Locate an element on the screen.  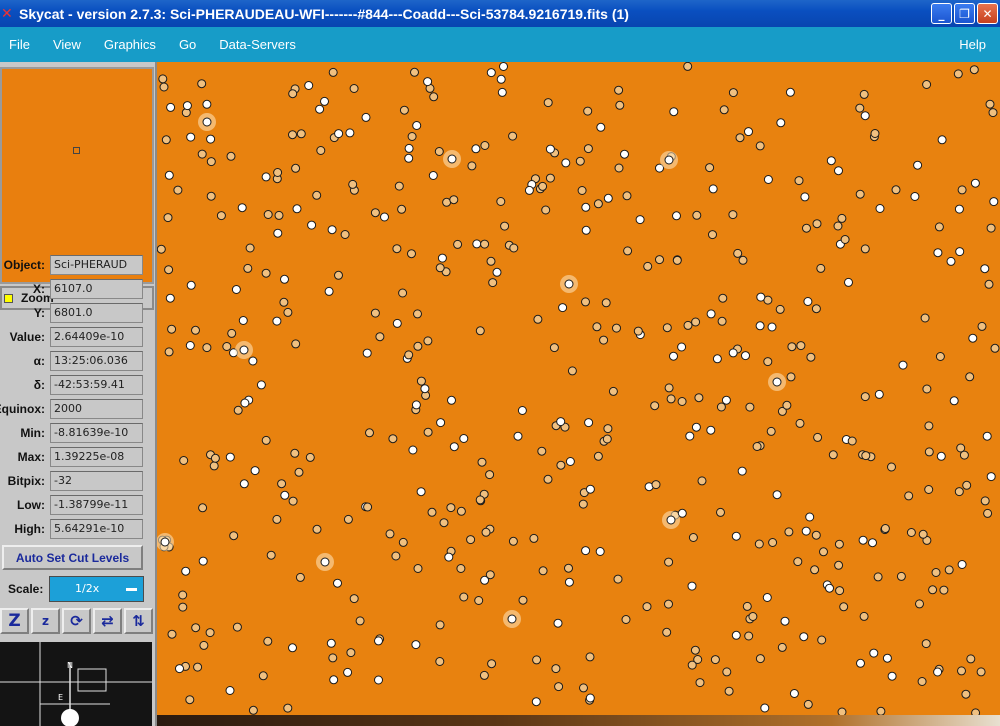
zoom-in-icon: Z is located at coordinates (14, 621).